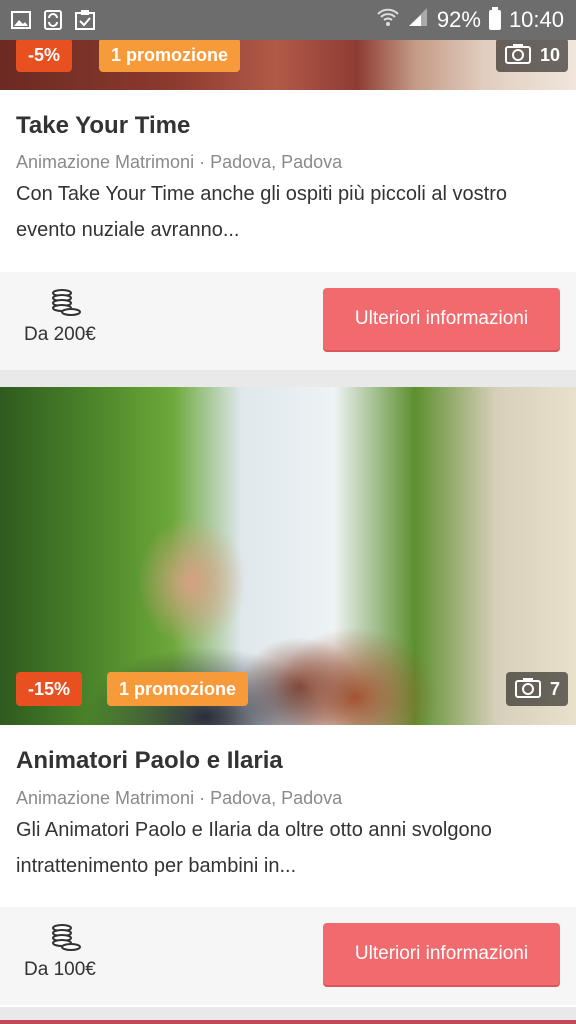  I want to click on battery-level: 92%, so click(458, 19).